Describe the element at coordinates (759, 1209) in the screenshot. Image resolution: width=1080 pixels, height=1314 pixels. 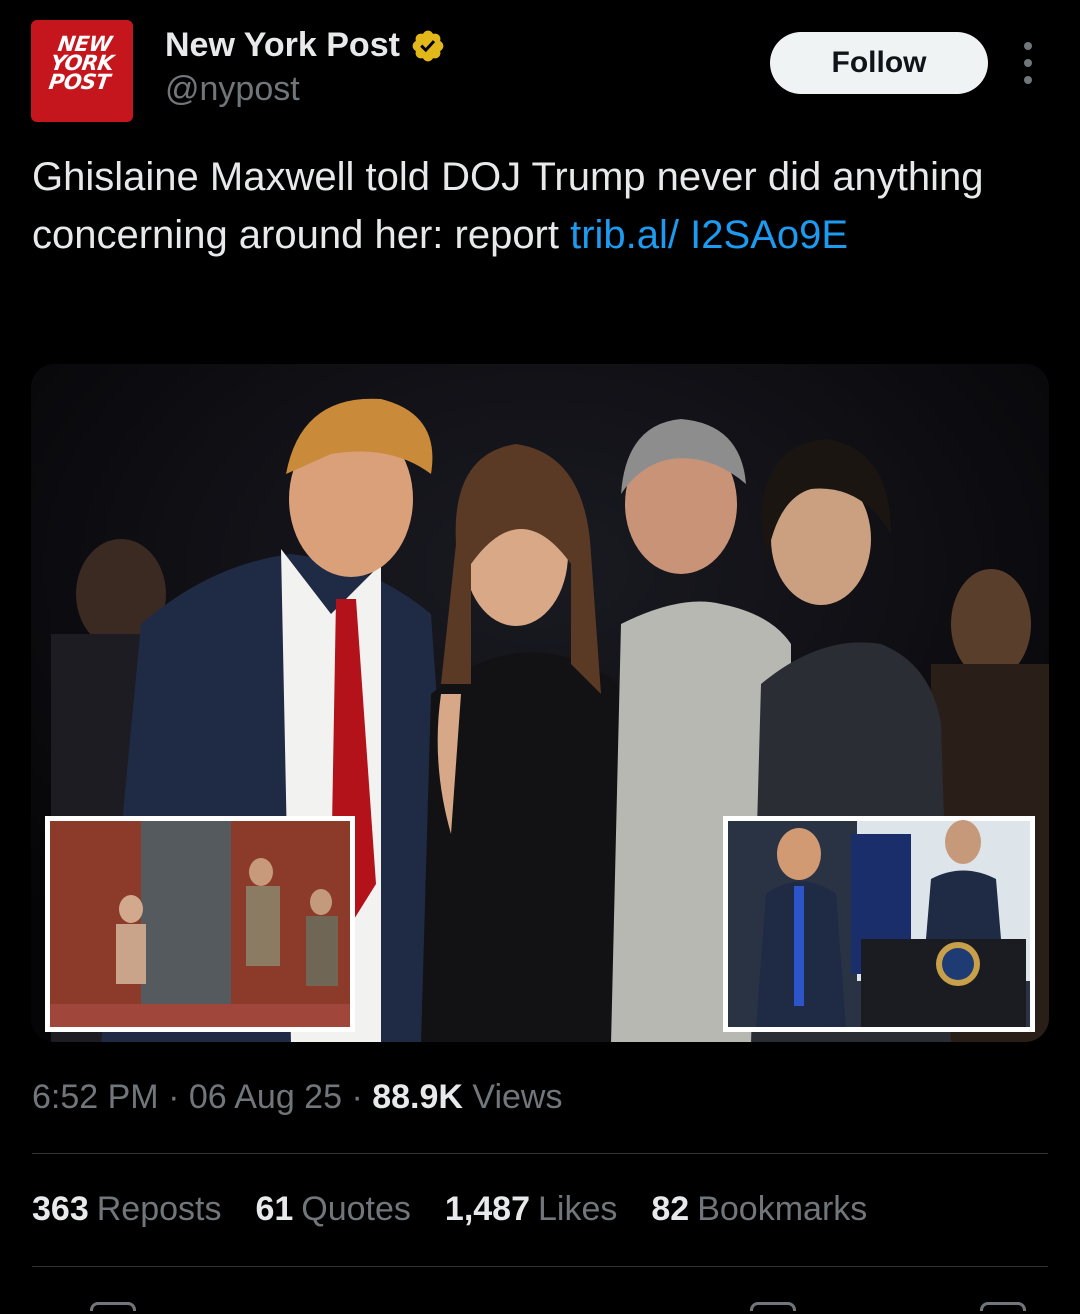
I see `stat-bookmarks: 82 Bookmarks` at that location.